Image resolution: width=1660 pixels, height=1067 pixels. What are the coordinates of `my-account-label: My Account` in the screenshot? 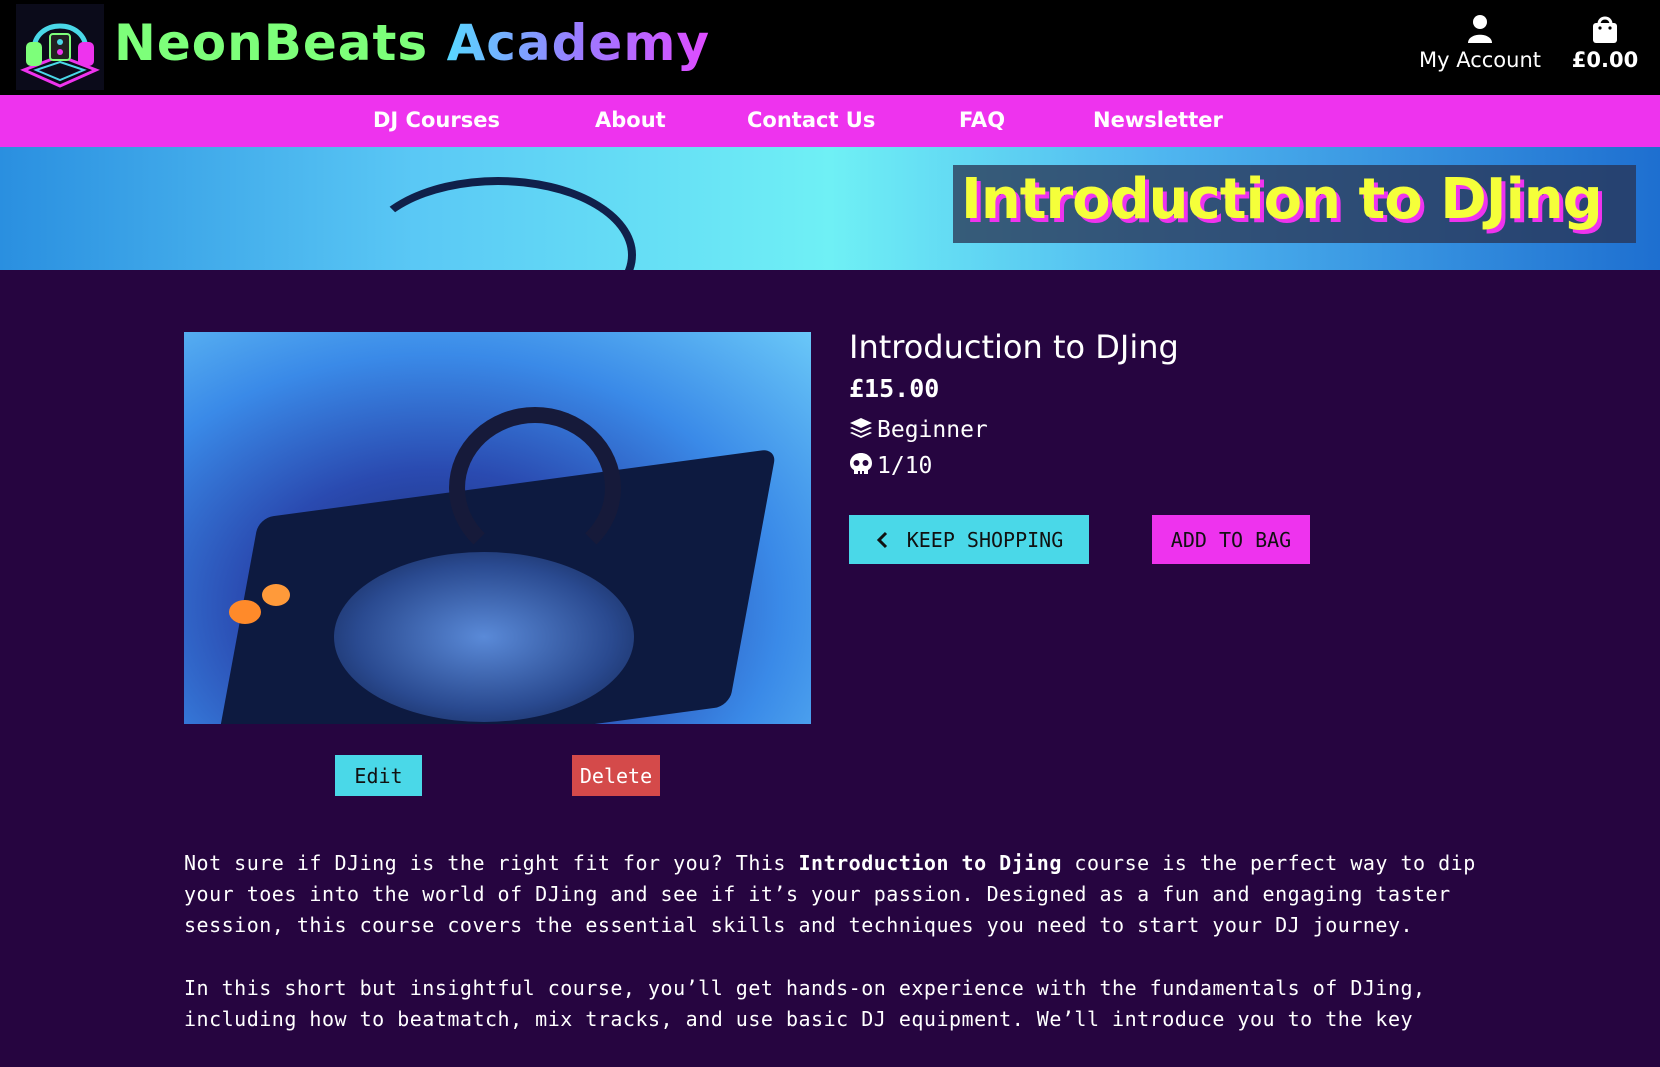 It's located at (1479, 60).